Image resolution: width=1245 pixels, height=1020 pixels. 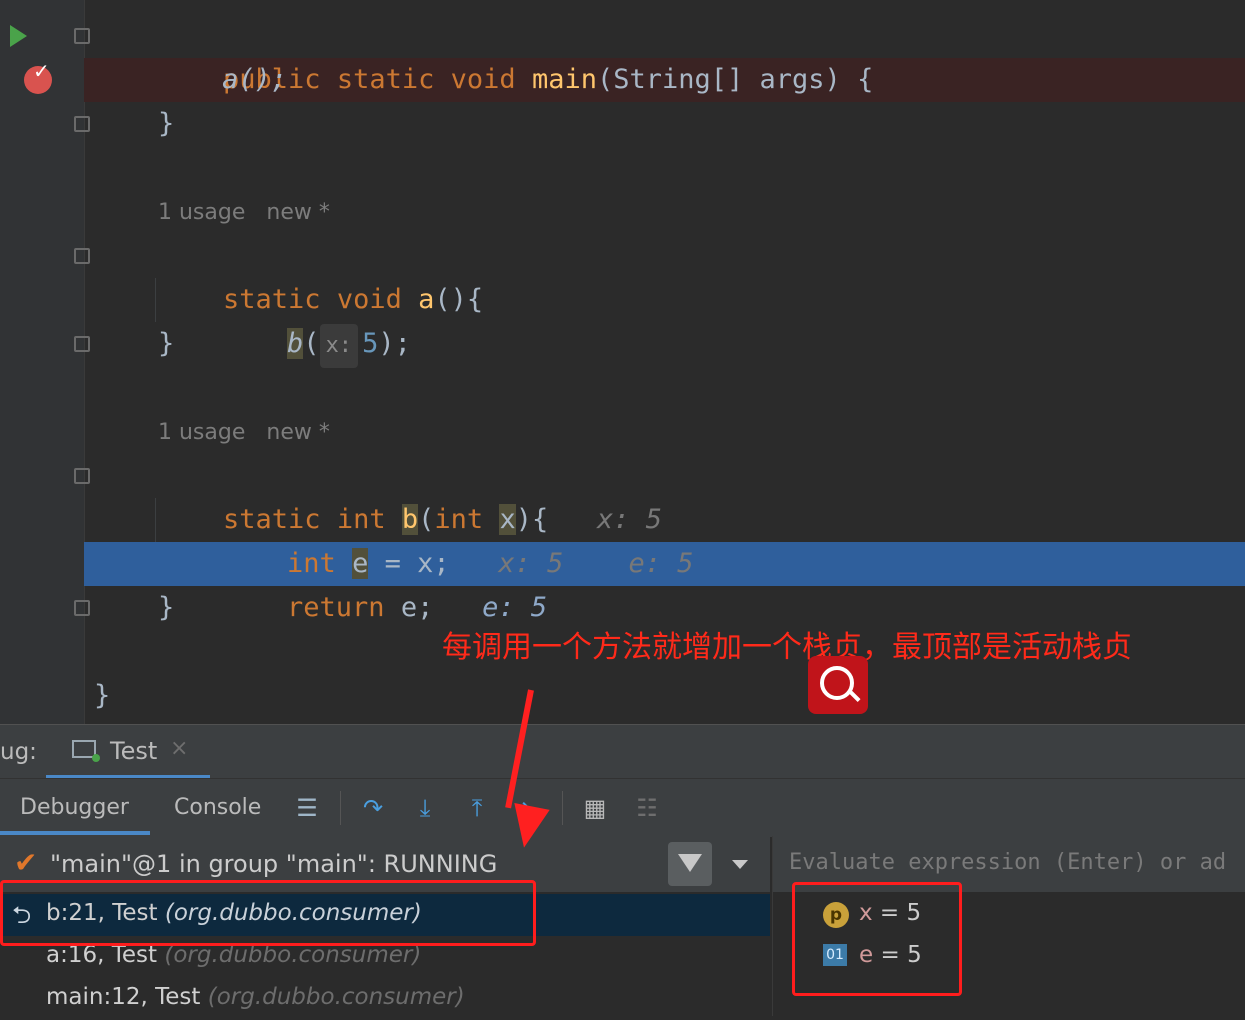 What do you see at coordinates (268, 913) in the screenshot?
I see `highlight-box-frame` at bounding box center [268, 913].